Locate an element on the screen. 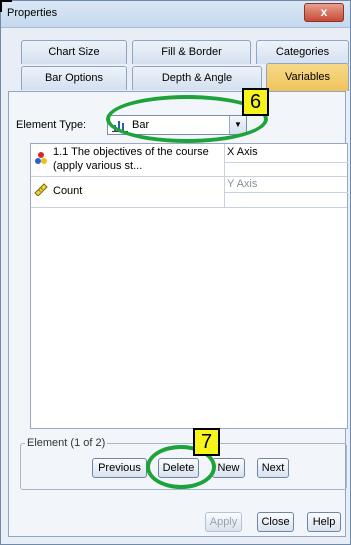  new-button: New is located at coordinates (228, 468).